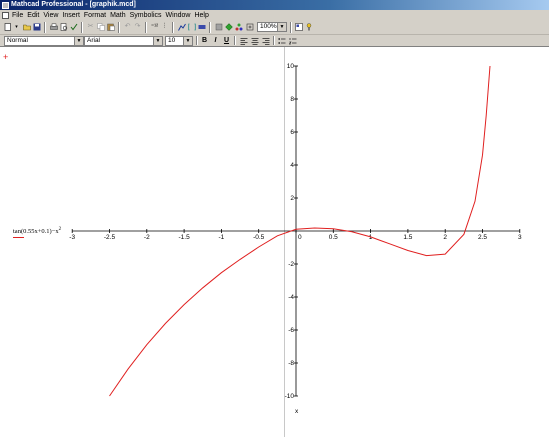  Describe the element at coordinates (72, 237) in the screenshot. I see `x-tick-label: -3` at that location.